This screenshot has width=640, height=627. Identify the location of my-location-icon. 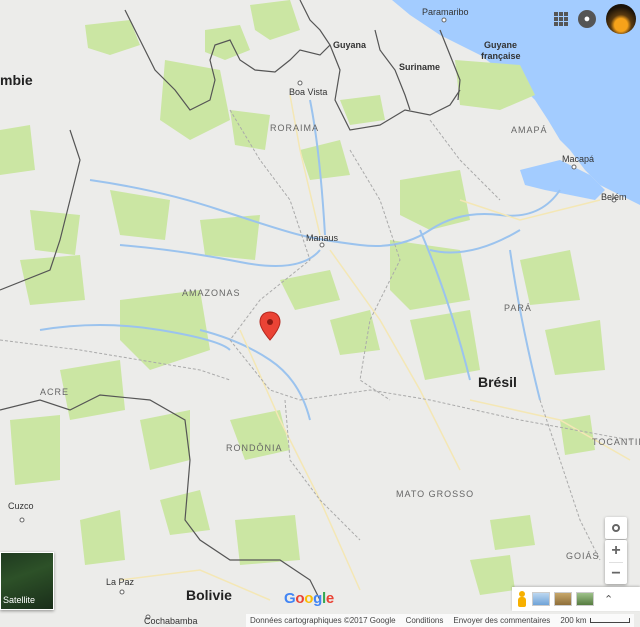
(616, 528).